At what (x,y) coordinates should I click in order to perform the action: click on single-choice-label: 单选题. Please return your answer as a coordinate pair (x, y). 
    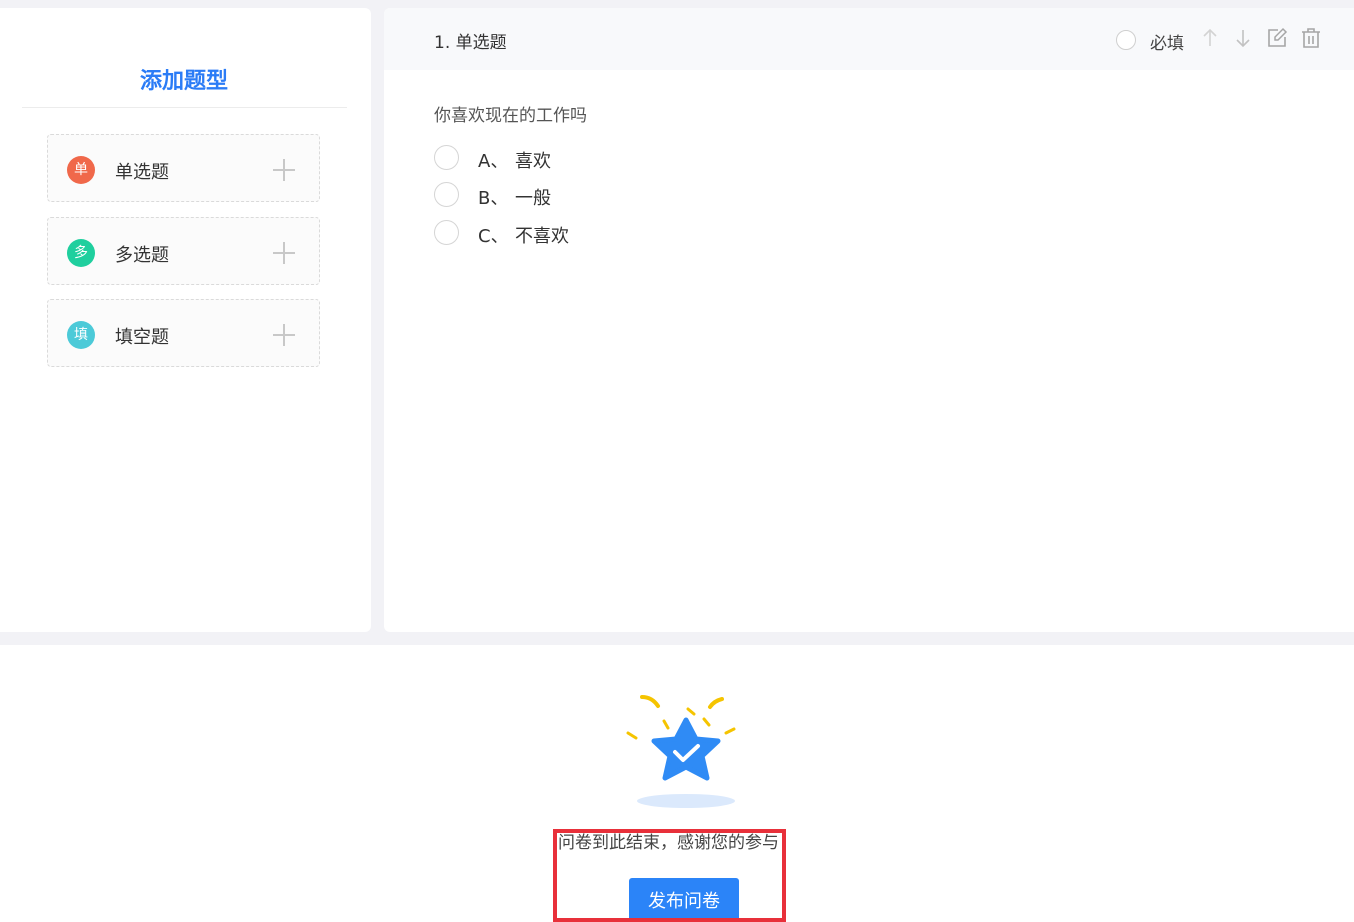
    Looking at the image, I should click on (142, 172).